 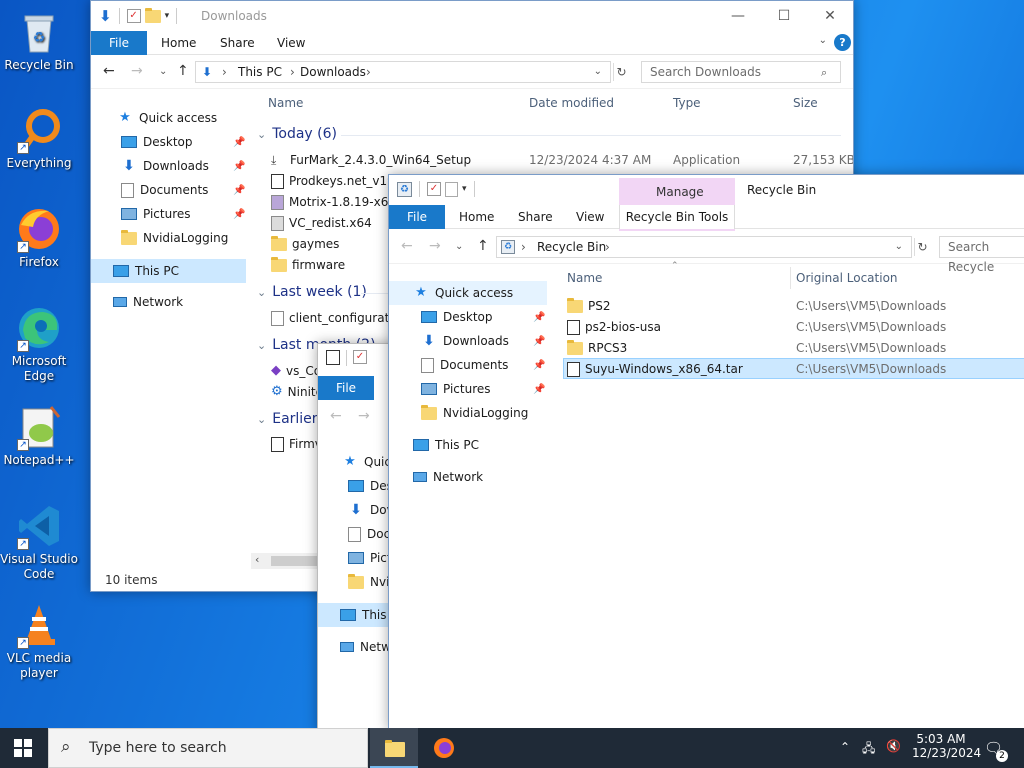 What do you see at coordinates (448, 477) in the screenshot?
I see `nav-network: Network` at bounding box center [448, 477].